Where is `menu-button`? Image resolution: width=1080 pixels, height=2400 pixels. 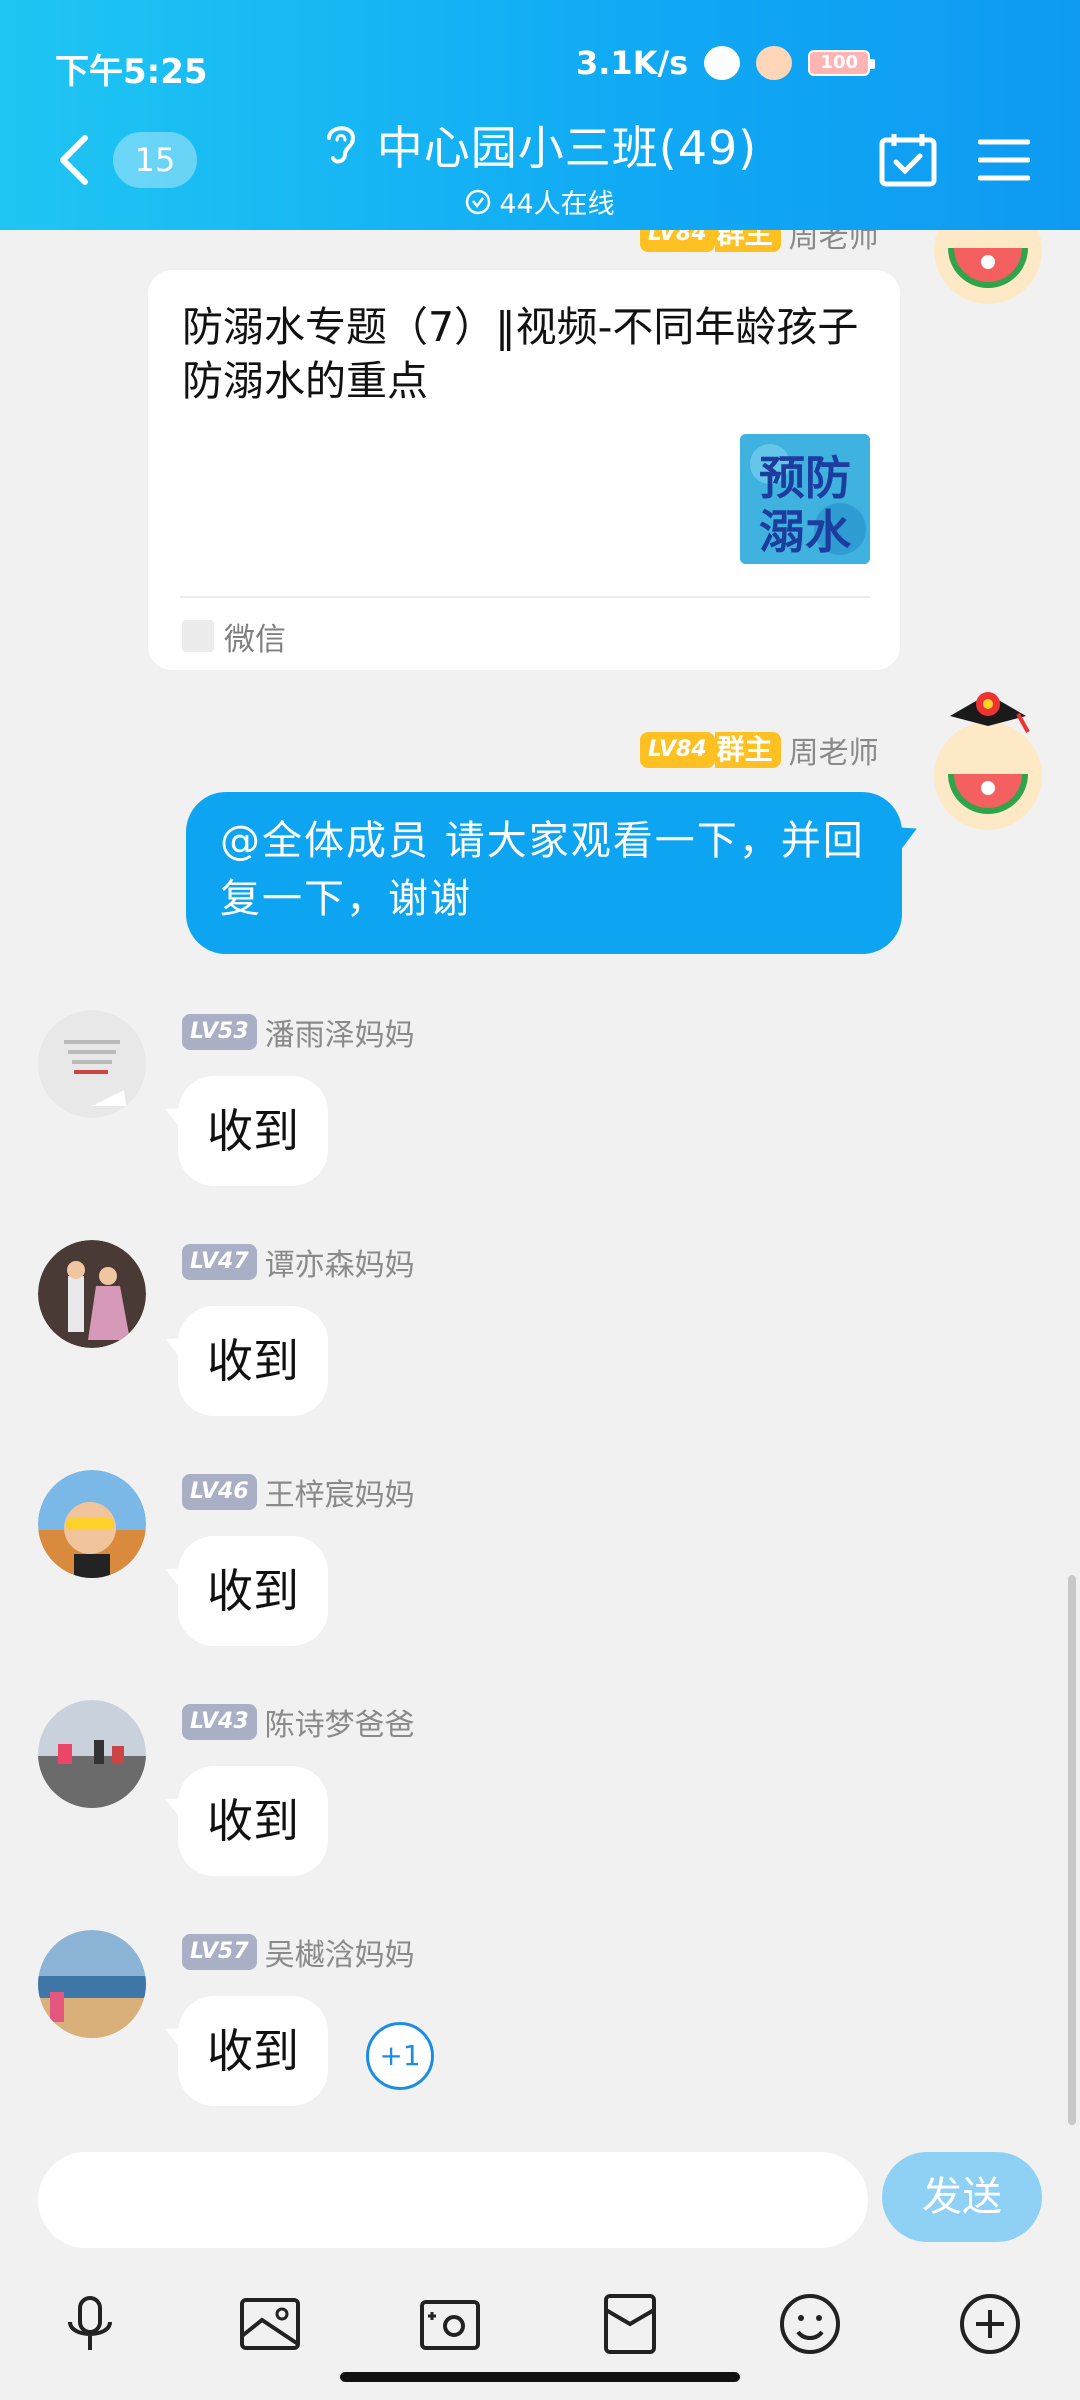 menu-button is located at coordinates (1004, 160).